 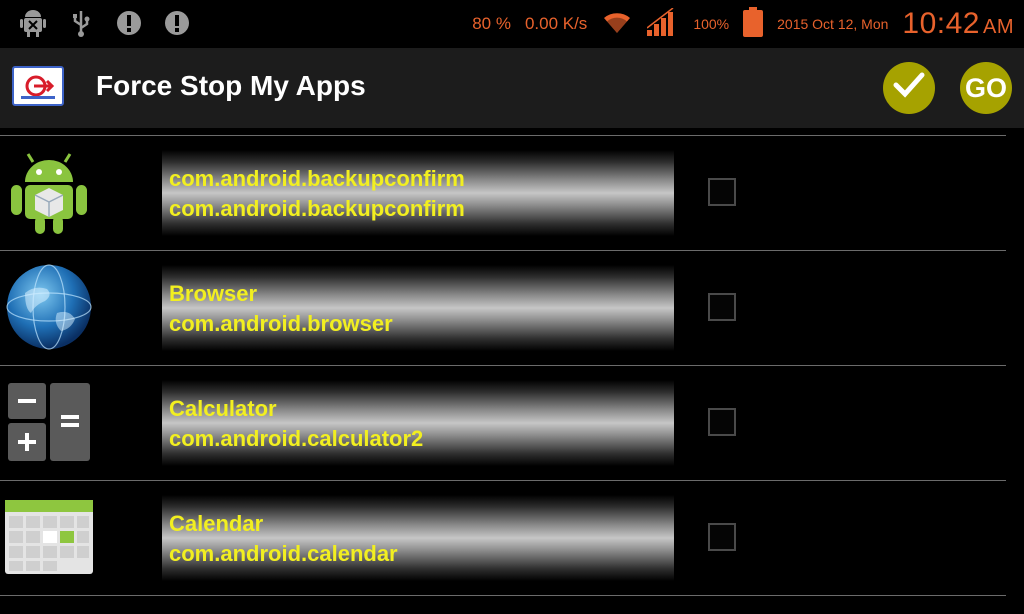 I want to click on wifi-icon, so click(x=617, y=24).